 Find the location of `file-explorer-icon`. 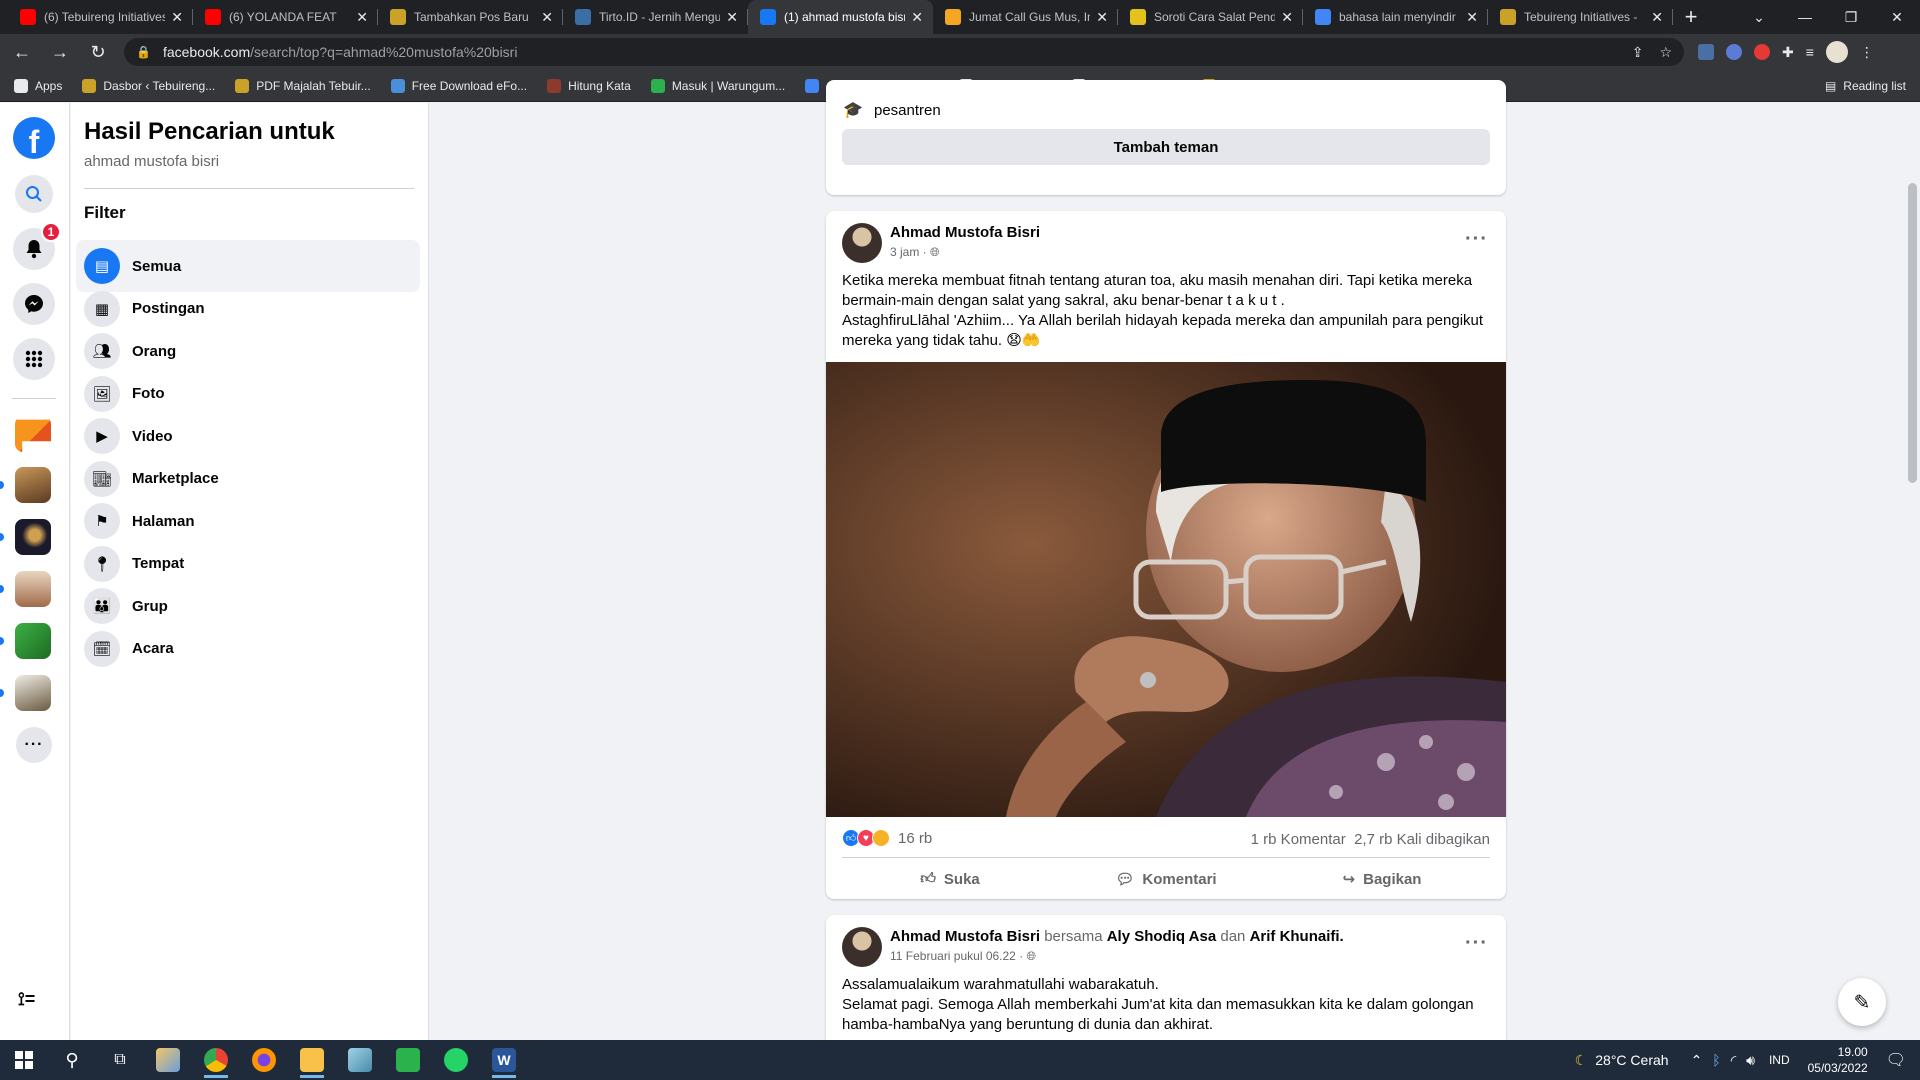

file-explorer-icon is located at coordinates (312, 1060).